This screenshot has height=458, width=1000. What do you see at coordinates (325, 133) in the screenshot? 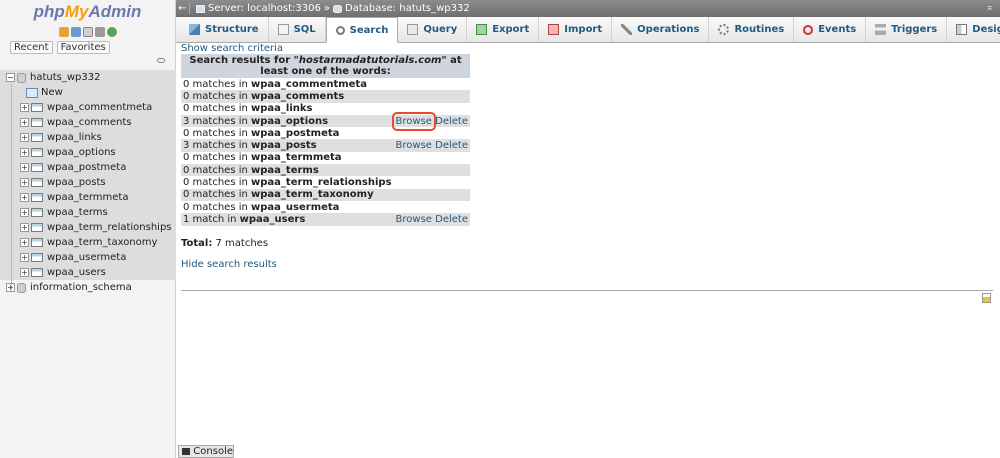
I see `result-row: 0 matches in wpaa_postmeta` at bounding box center [325, 133].